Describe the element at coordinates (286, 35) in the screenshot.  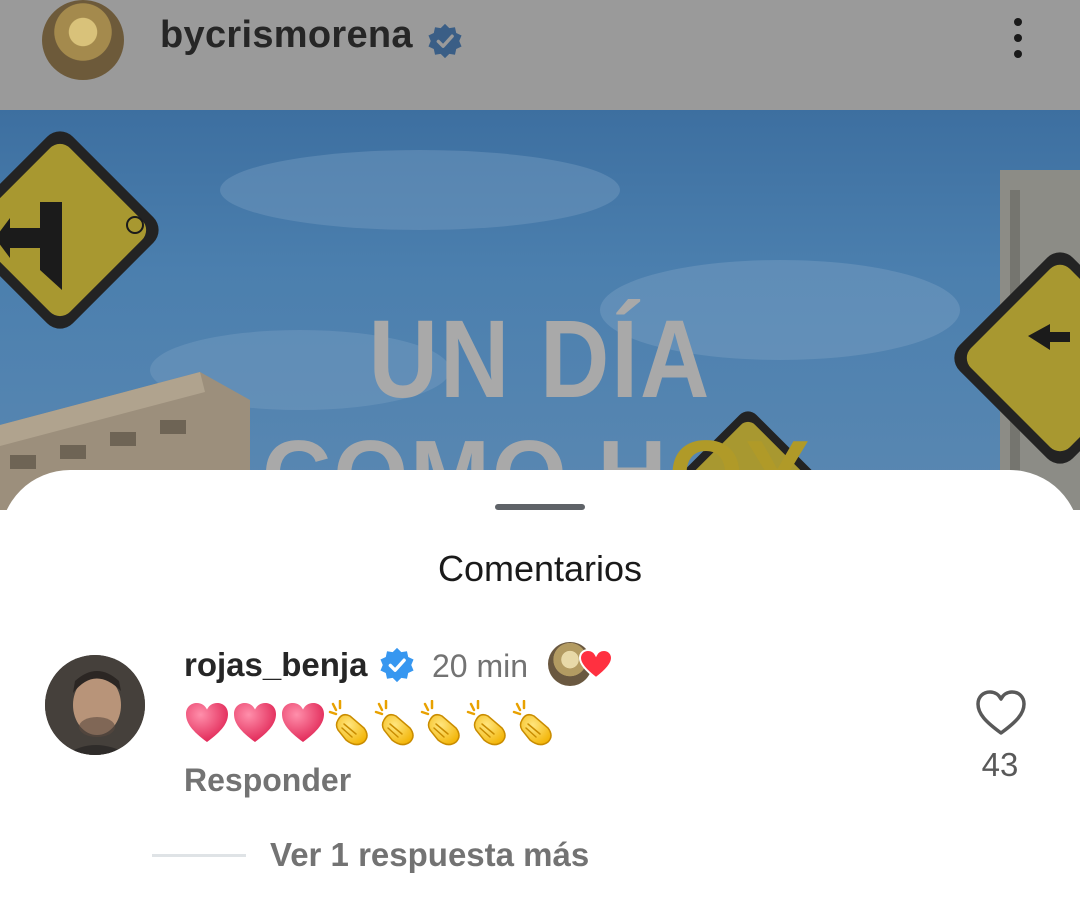
I see `author-username: bycrismorena` at that location.